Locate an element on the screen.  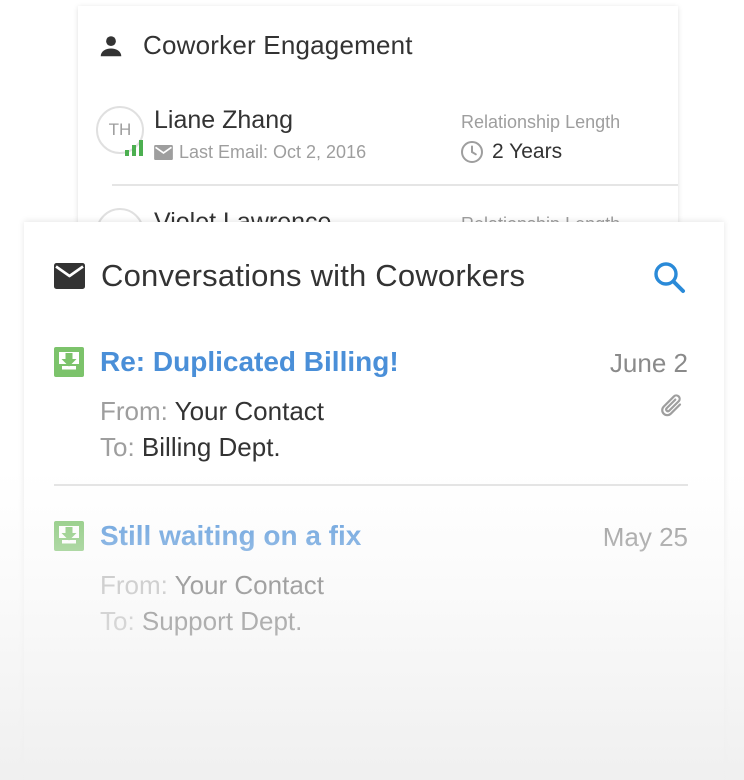
to-value: Billing Dept. is located at coordinates (211, 447).